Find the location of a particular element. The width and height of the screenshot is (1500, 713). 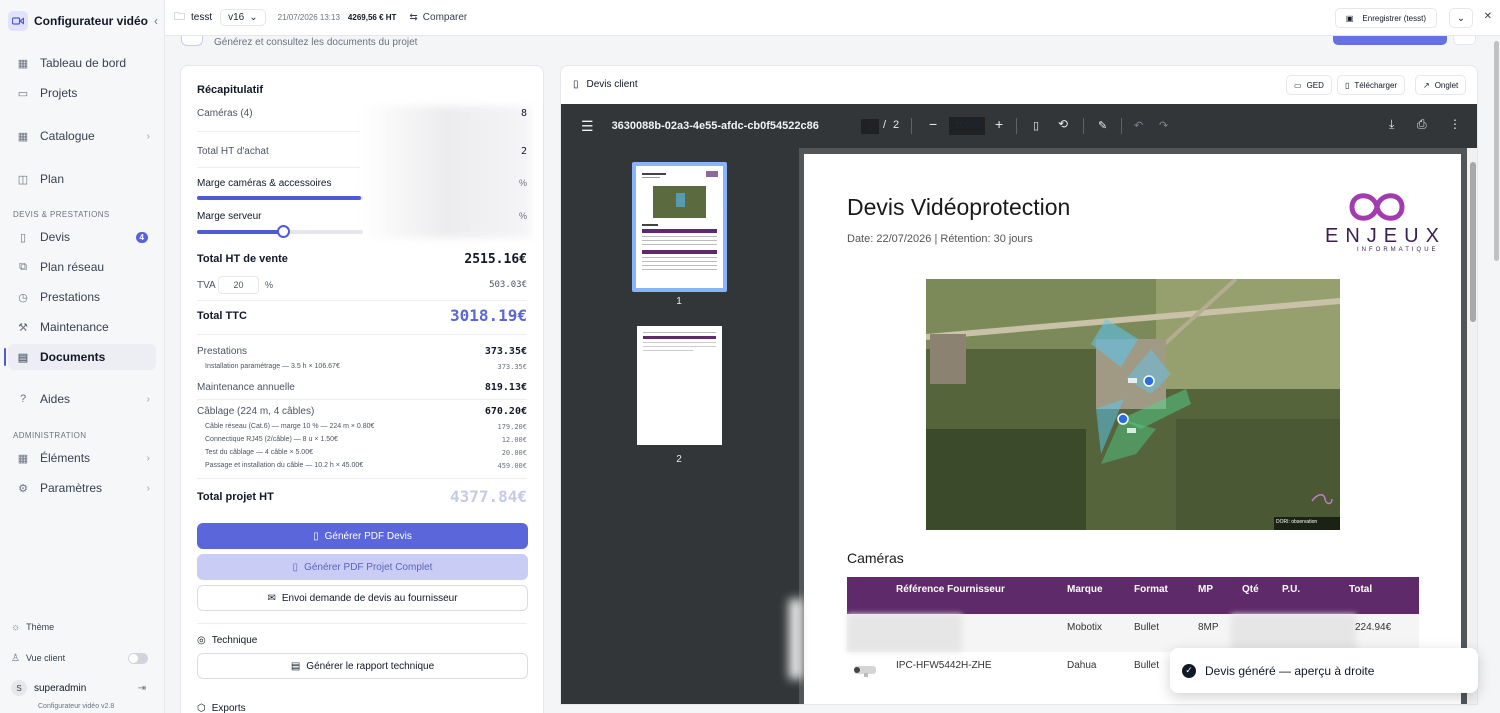

sidebar-item-label: Catalogue is located at coordinates (67, 136).